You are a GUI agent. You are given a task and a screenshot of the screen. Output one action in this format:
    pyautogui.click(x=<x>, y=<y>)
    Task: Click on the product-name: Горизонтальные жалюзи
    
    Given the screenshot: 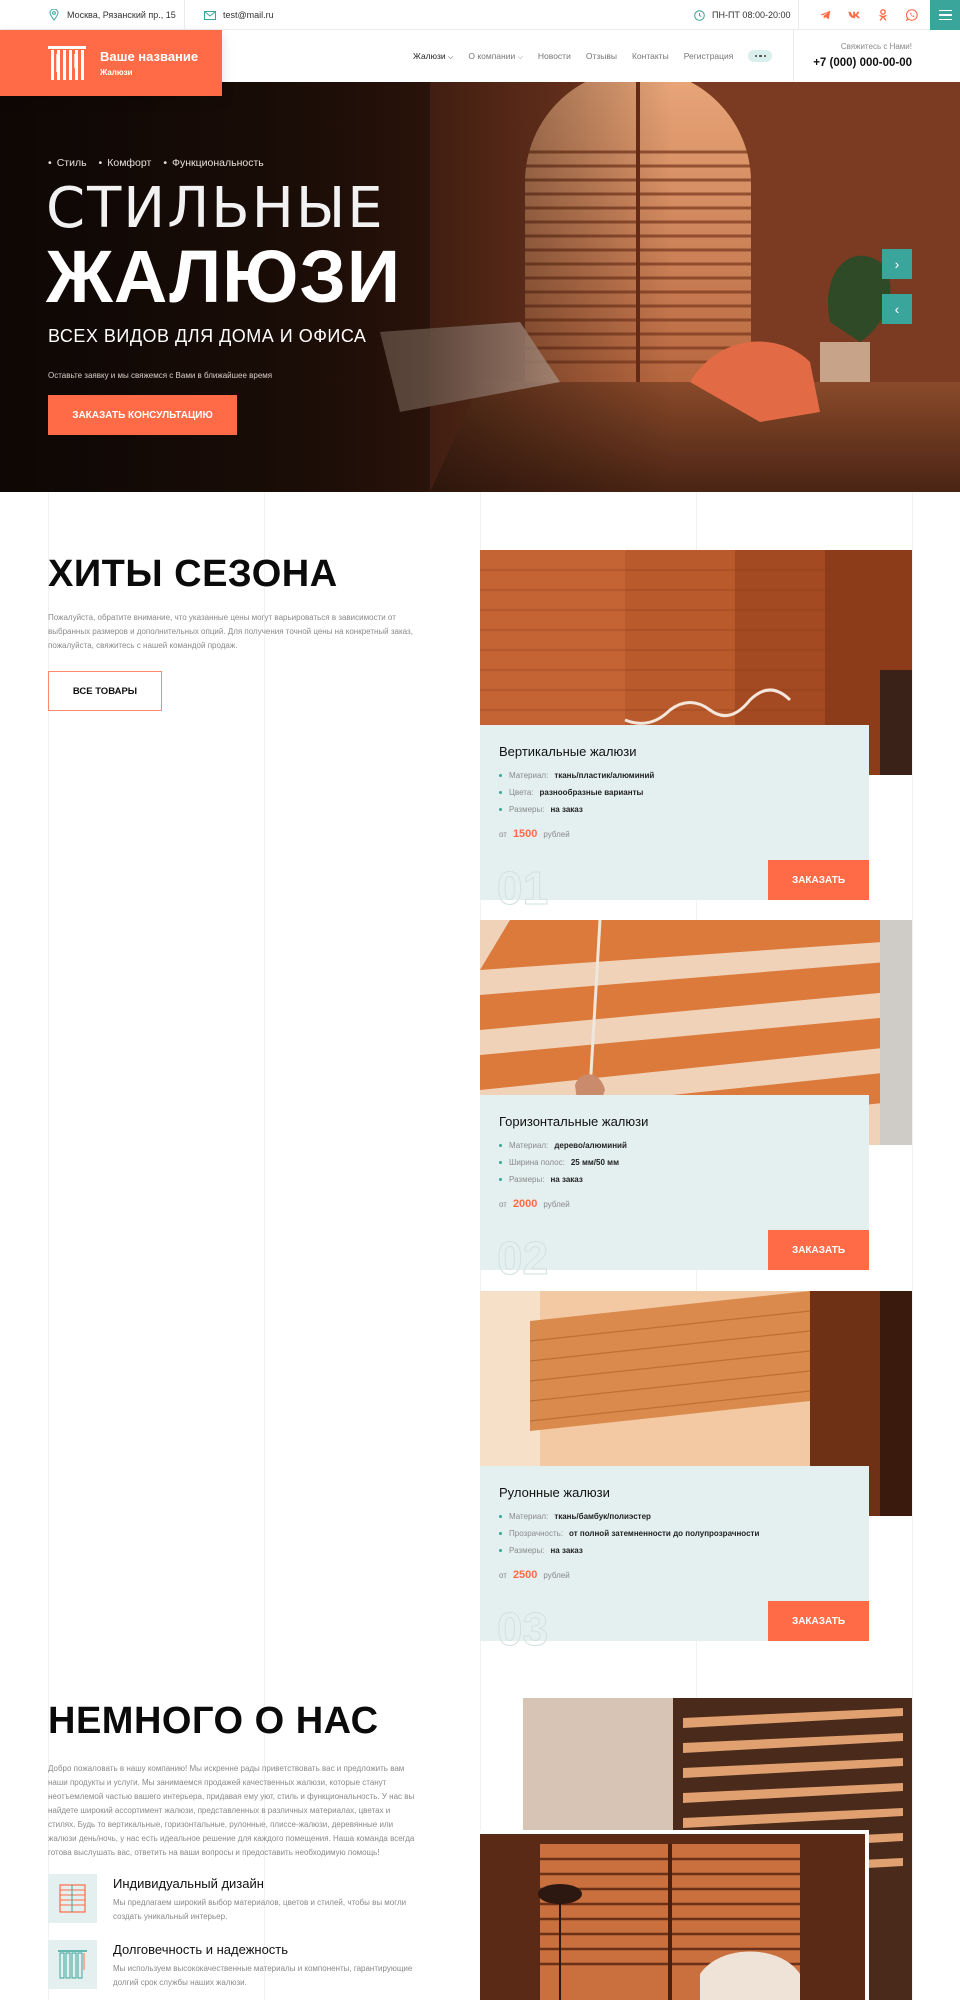 What is the action you would take?
    pyautogui.click(x=573, y=1121)
    